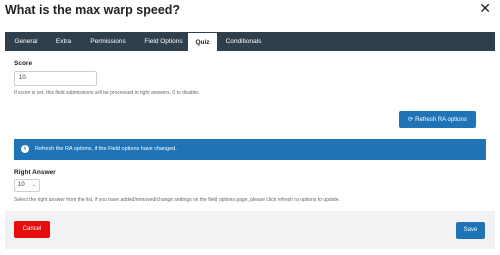  Describe the element at coordinates (25, 149) in the screenshot. I see `info-icon: i` at that location.